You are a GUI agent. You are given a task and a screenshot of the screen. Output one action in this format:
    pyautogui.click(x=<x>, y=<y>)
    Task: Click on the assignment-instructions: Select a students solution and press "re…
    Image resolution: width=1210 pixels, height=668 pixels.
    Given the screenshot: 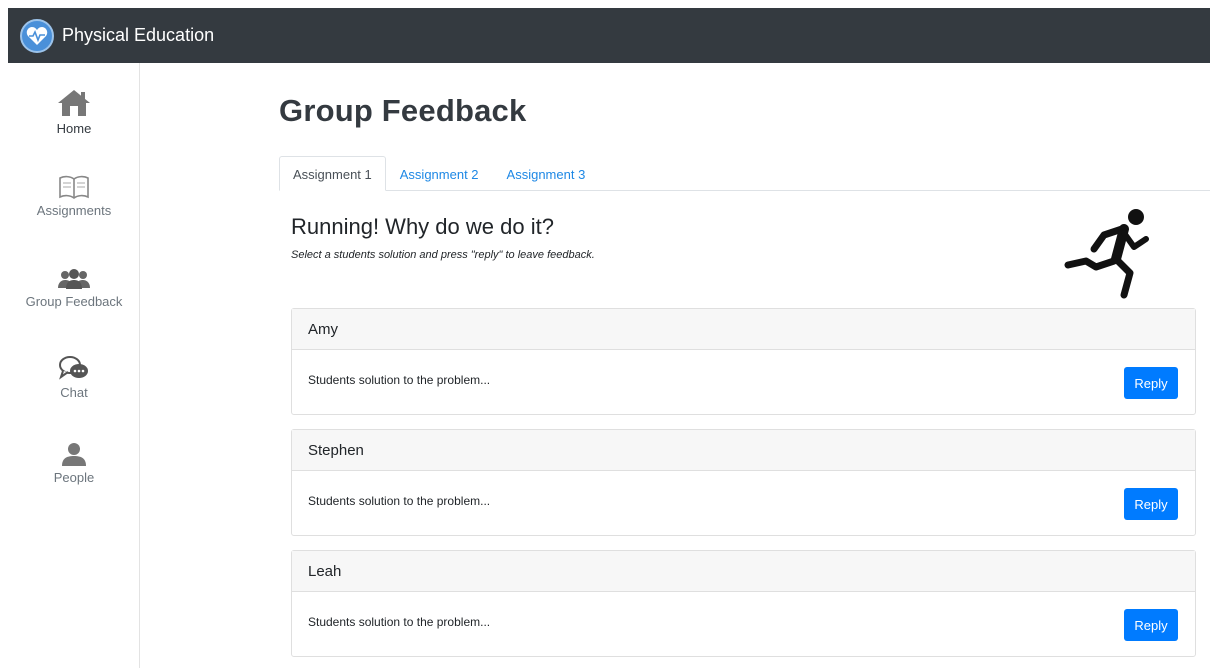 What is the action you would take?
    pyautogui.click(x=443, y=255)
    